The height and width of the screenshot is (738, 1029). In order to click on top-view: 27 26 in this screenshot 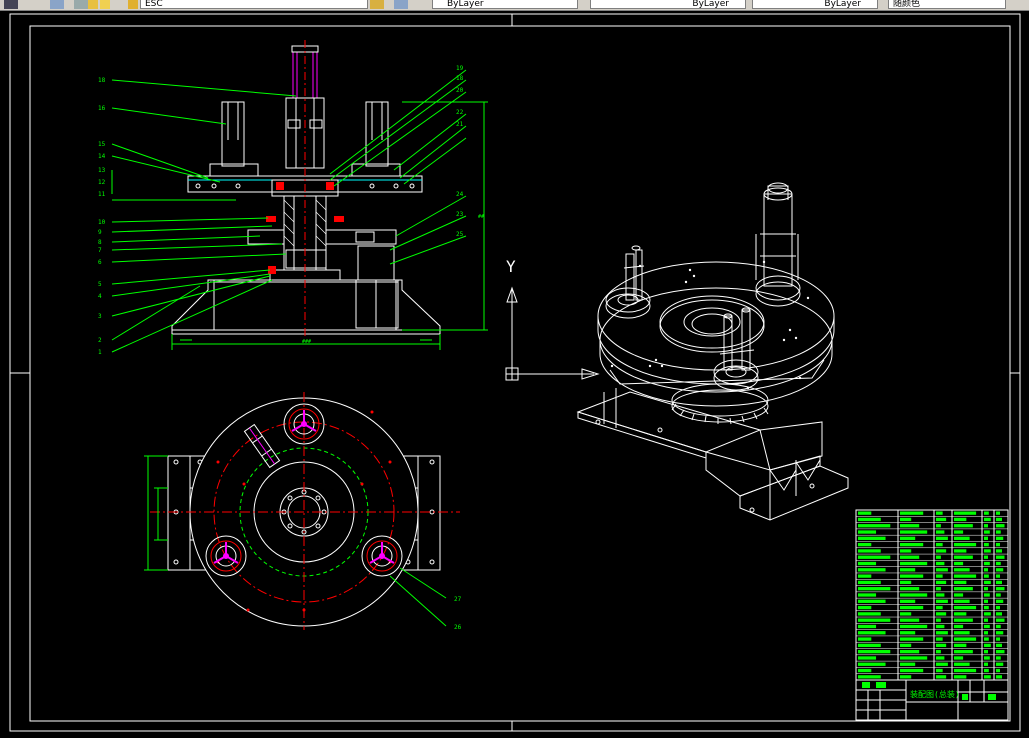, I will do `click(303, 511)`.